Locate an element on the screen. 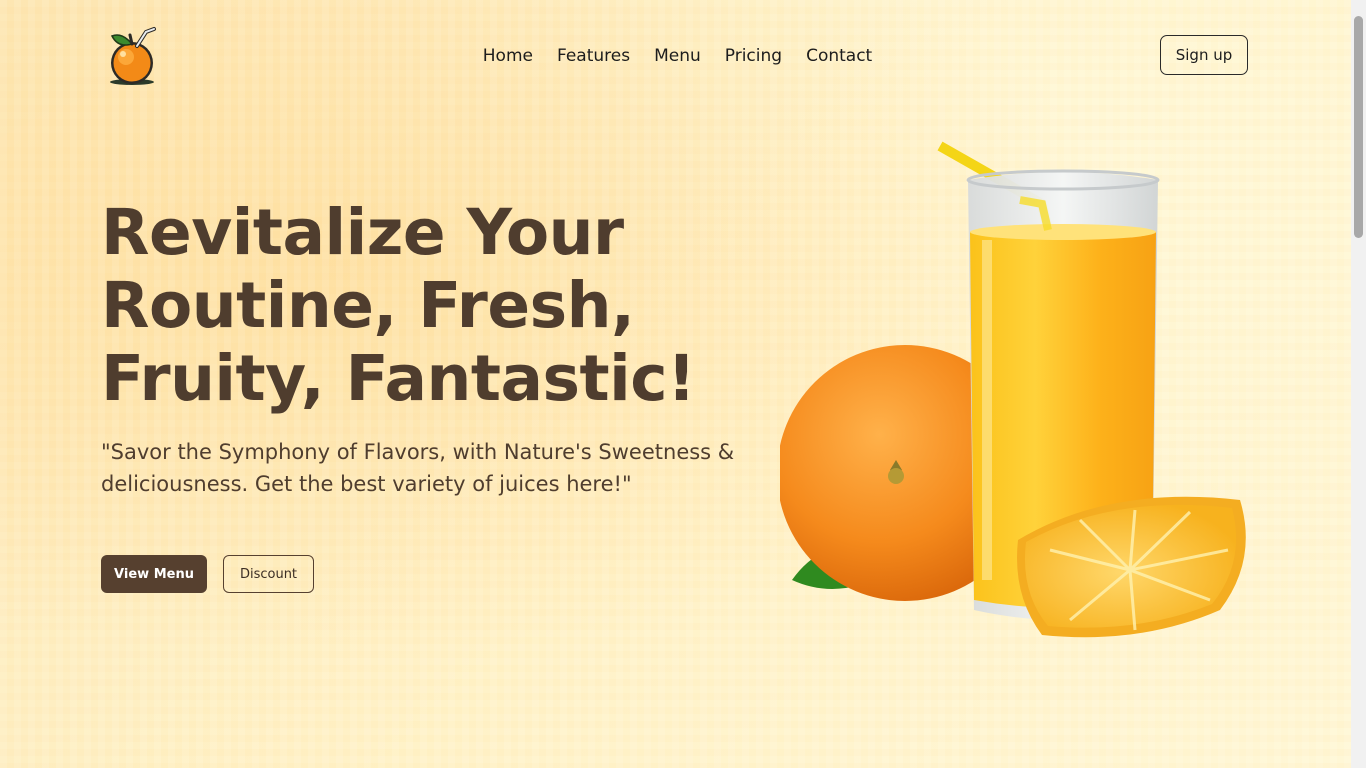 Image resolution: width=1366 pixels, height=768 pixels. nav-menu: Menu is located at coordinates (677, 56).